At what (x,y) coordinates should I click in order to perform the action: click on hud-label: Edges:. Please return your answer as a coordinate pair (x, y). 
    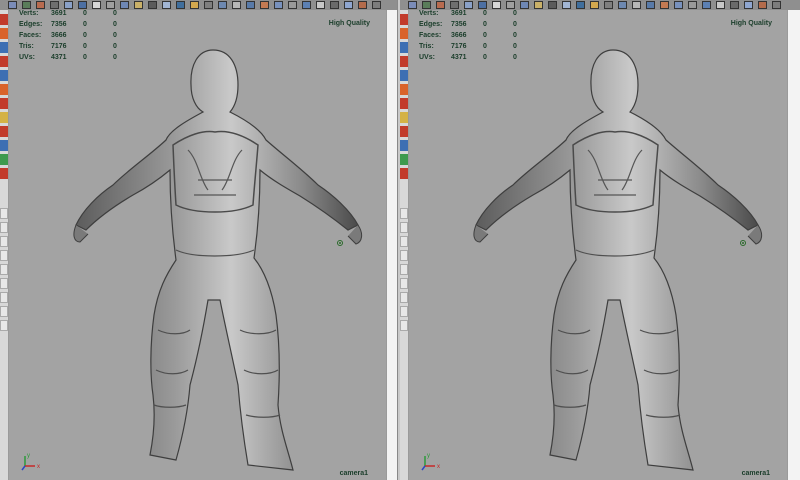
    Looking at the image, I should click on (31, 24).